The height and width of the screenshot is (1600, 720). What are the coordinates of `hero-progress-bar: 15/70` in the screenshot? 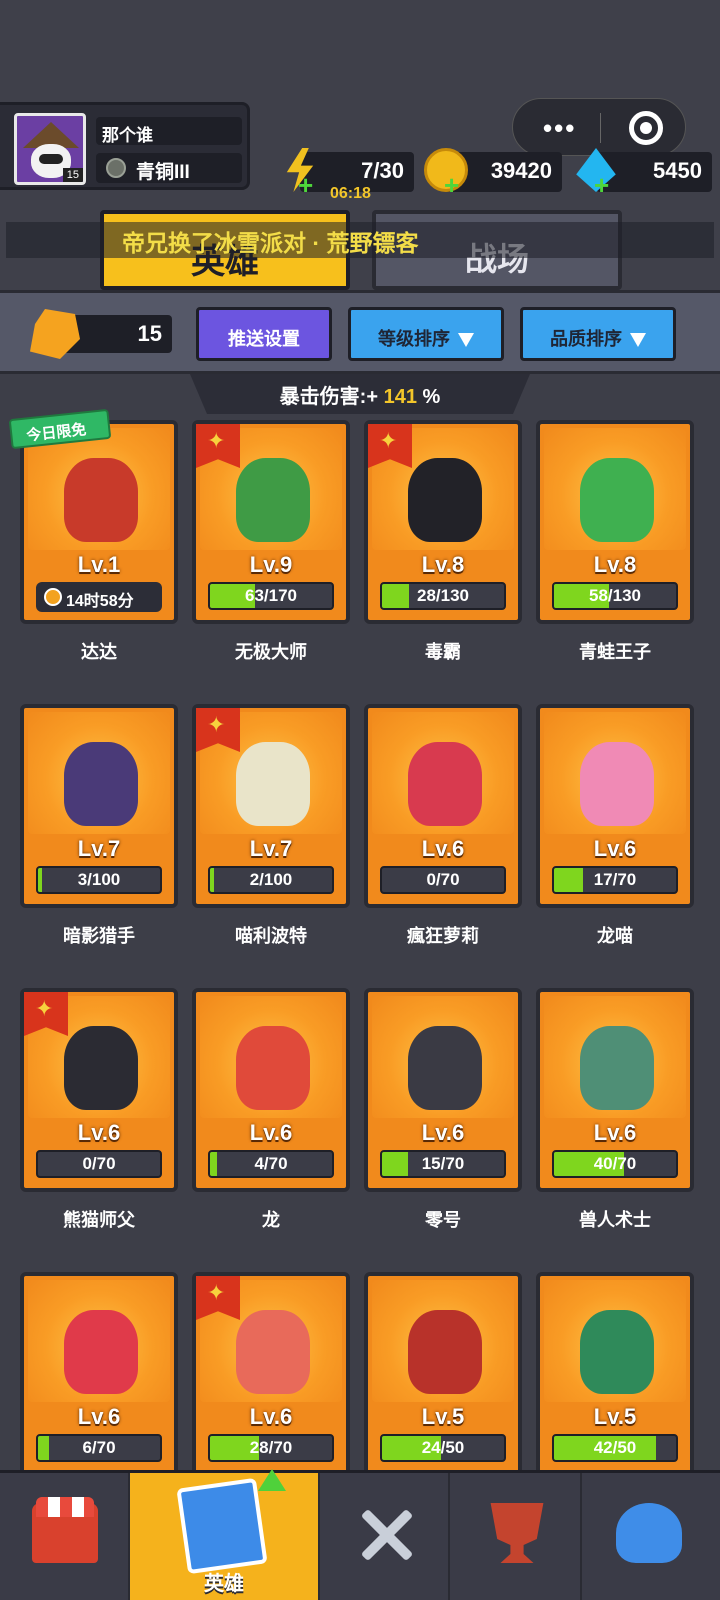 It's located at (443, 1164).